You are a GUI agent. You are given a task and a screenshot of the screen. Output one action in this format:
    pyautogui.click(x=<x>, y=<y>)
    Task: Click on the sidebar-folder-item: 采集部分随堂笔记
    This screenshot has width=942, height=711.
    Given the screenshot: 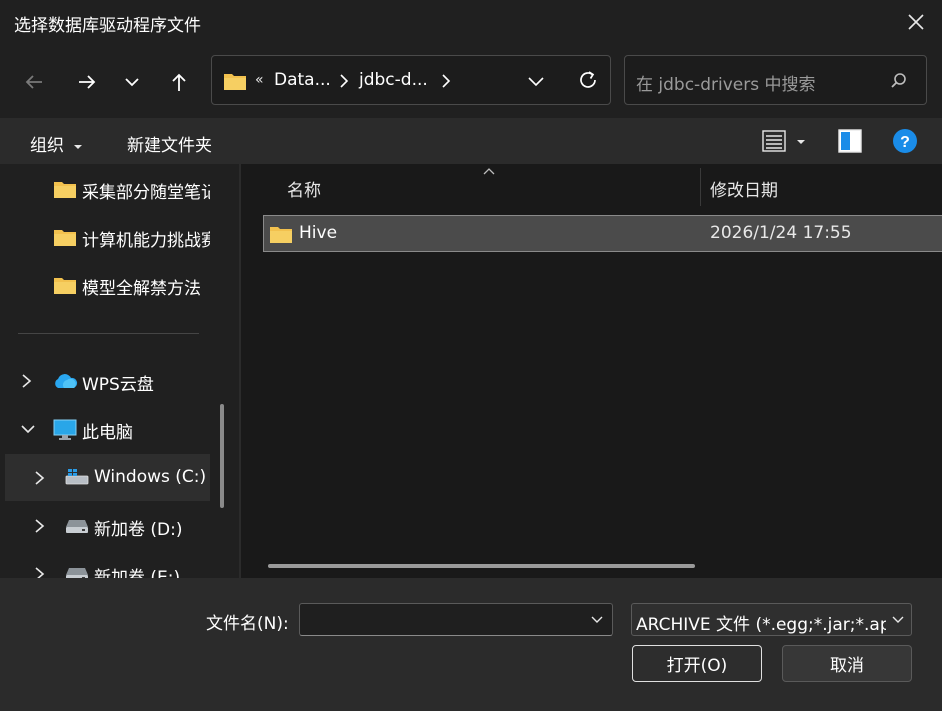 What is the action you would take?
    pyautogui.click(x=106, y=189)
    